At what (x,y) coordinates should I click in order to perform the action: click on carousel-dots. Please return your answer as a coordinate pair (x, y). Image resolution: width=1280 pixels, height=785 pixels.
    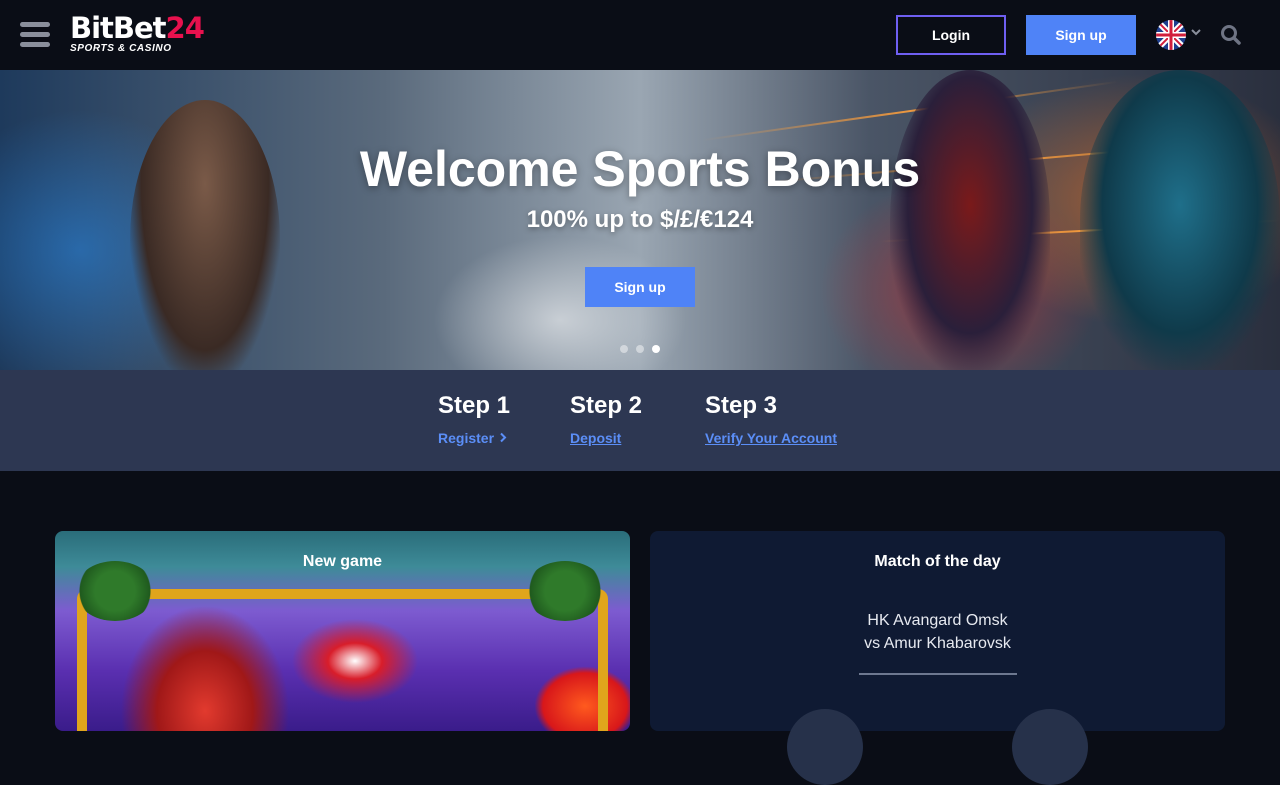
    Looking at the image, I should click on (640, 349).